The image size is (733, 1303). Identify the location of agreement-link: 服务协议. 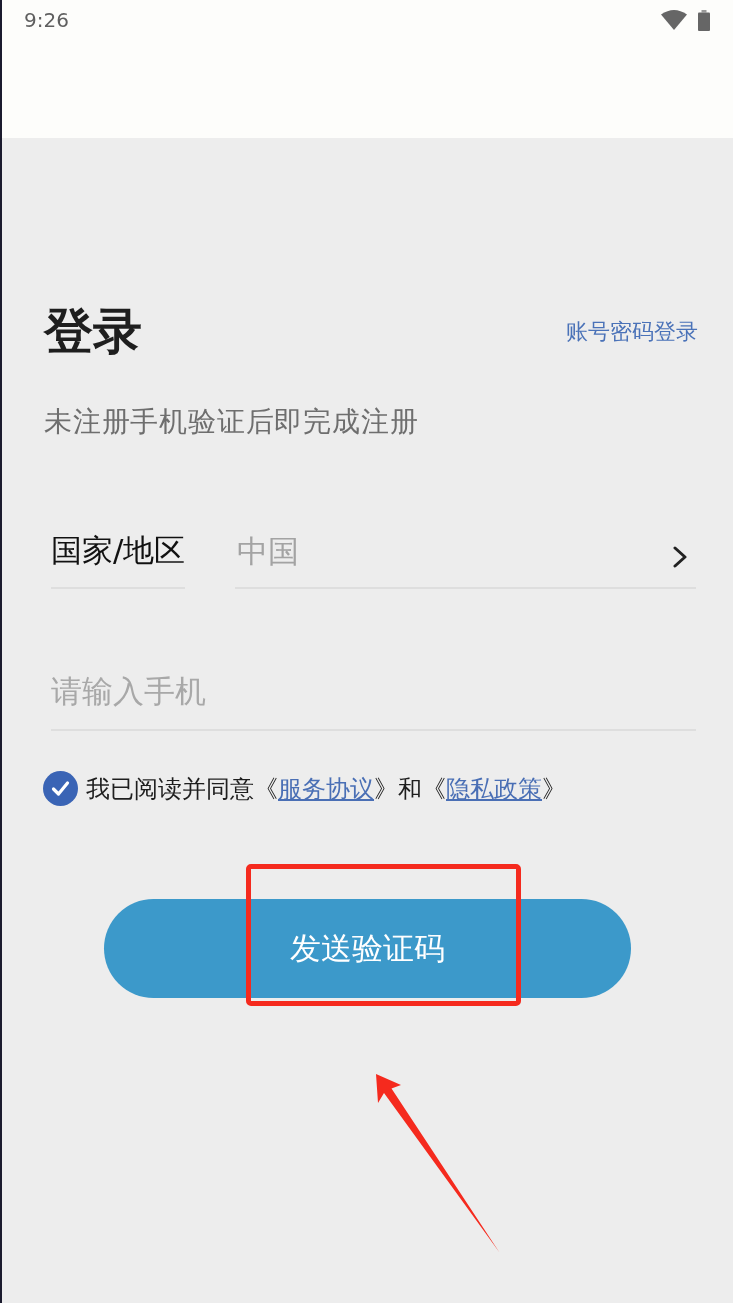
(326, 788).